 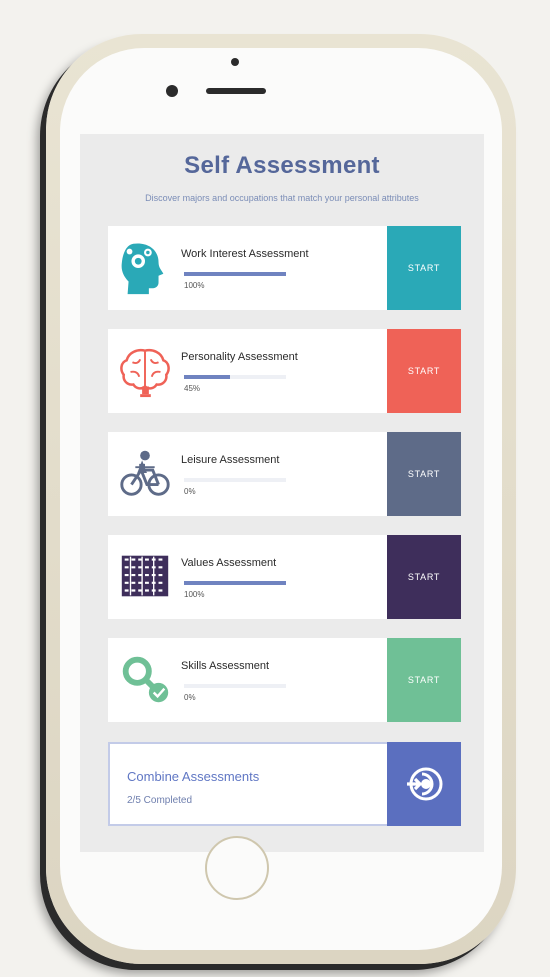 I want to click on assessment-title: Personality Assessment, so click(x=239, y=357).